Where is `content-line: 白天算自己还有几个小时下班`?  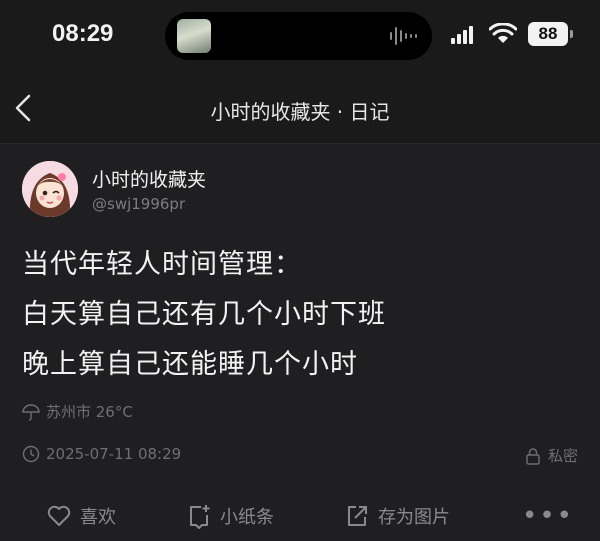 content-line: 白天算自己还有几个小时下班 is located at coordinates (204, 314).